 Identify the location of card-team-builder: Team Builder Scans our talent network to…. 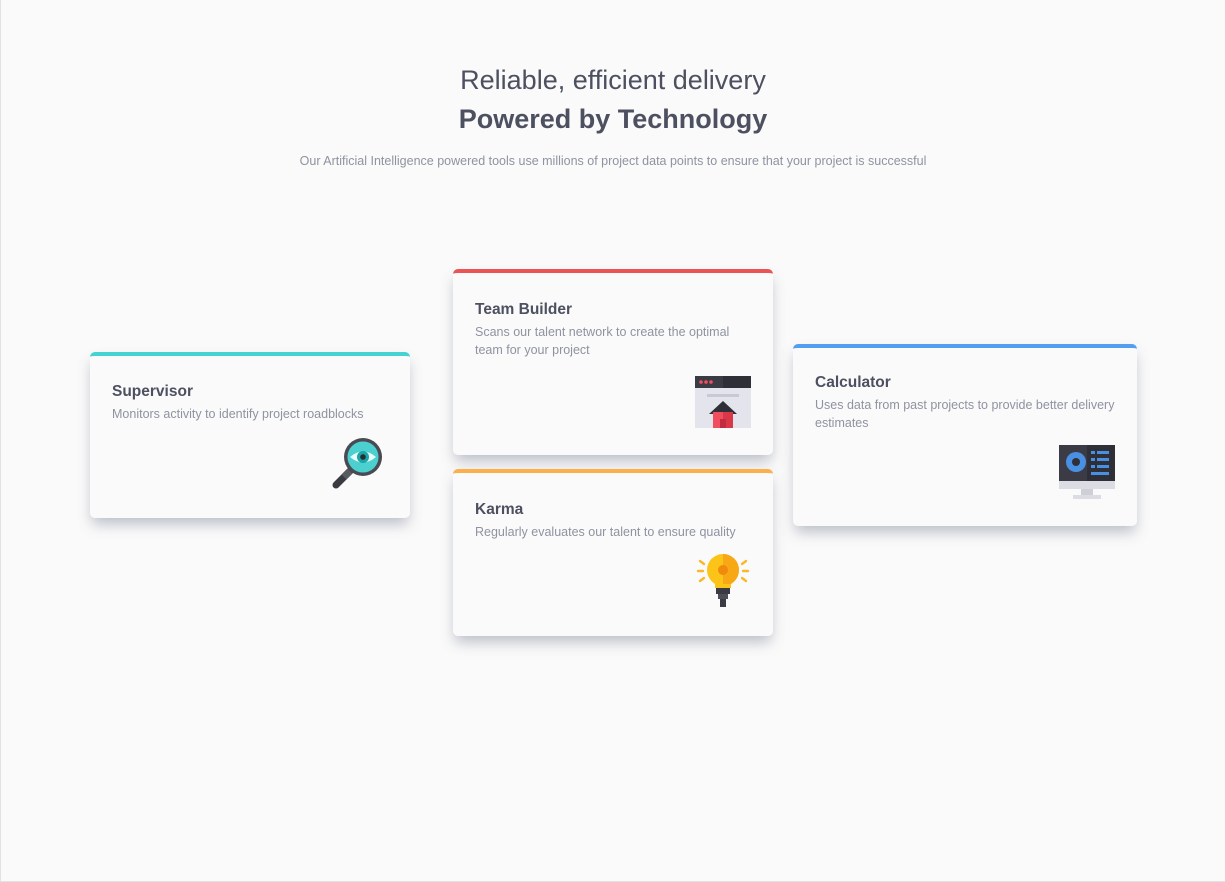
(613, 362).